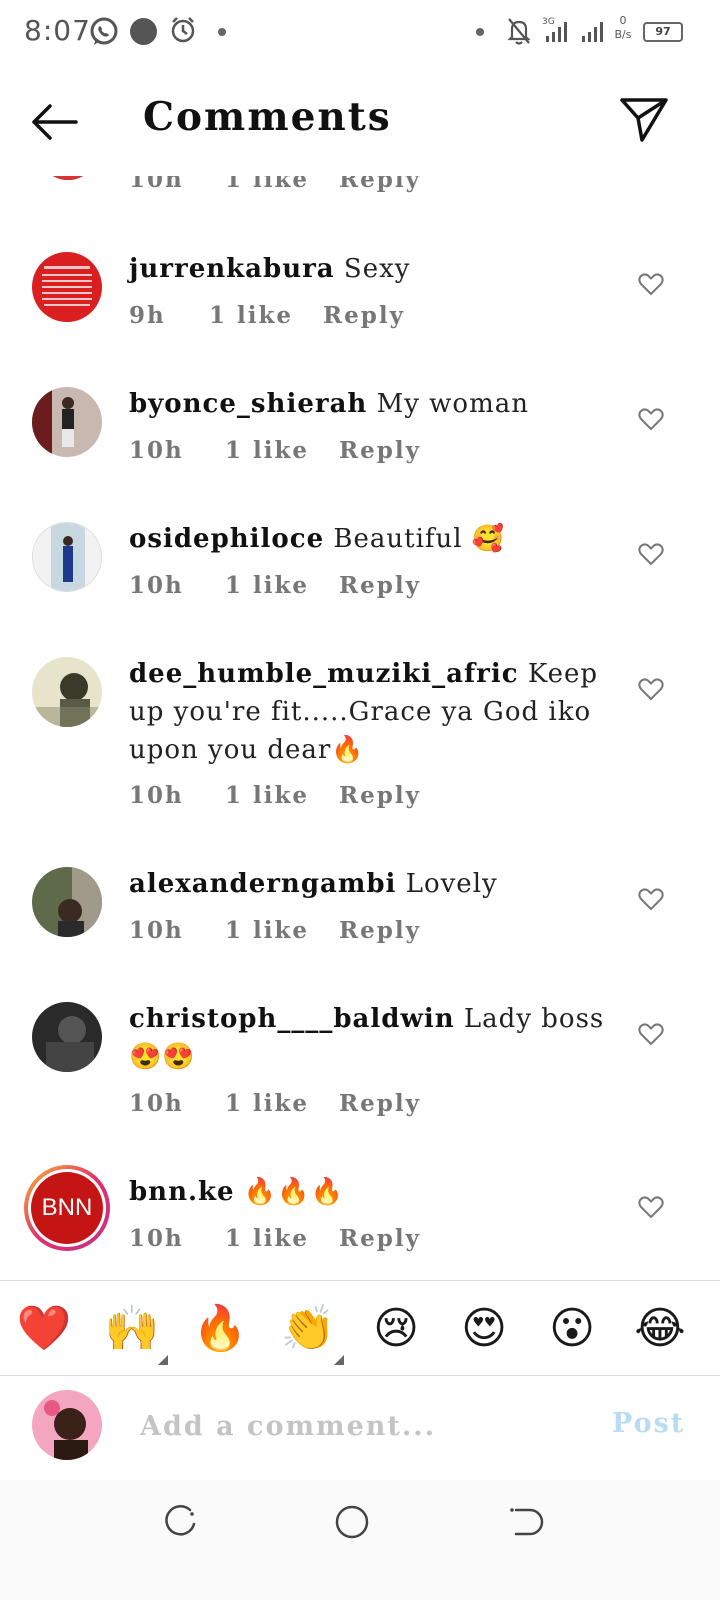 This screenshot has width=720, height=1600. Describe the element at coordinates (44, 1329) in the screenshot. I see `emoji-heart-button: ❤️` at that location.